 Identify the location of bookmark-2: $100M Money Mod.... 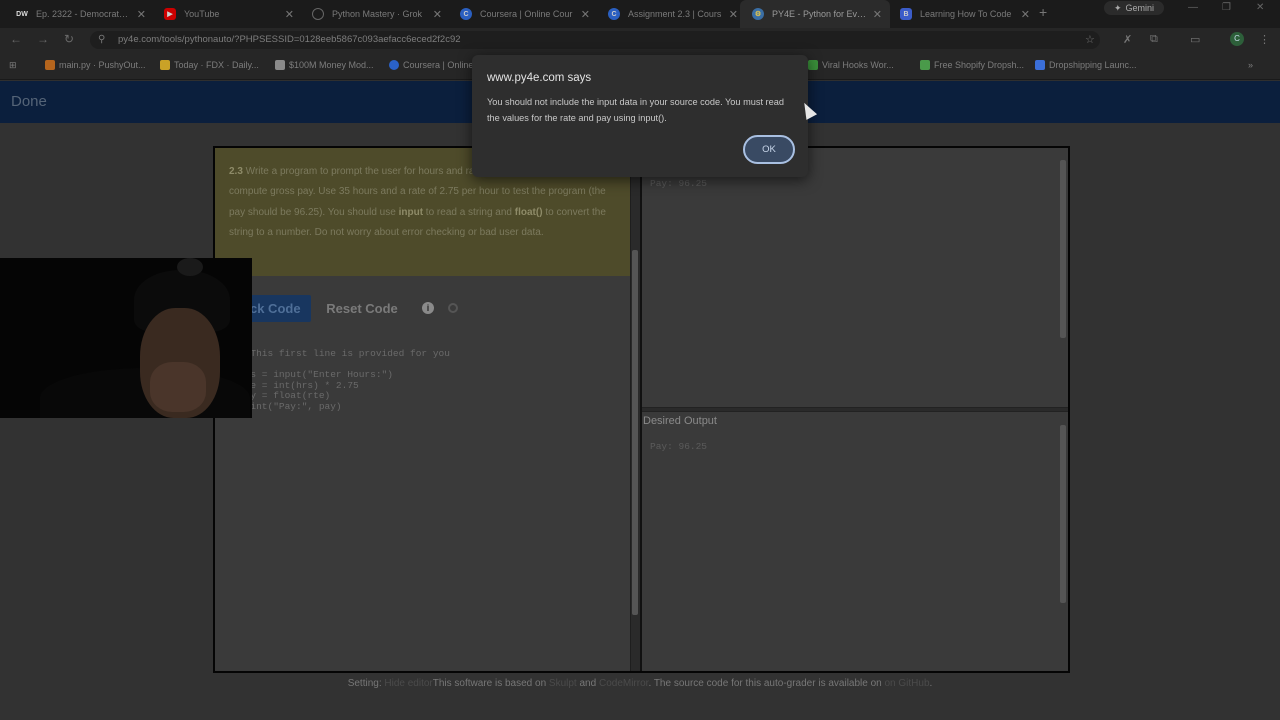
(324, 65).